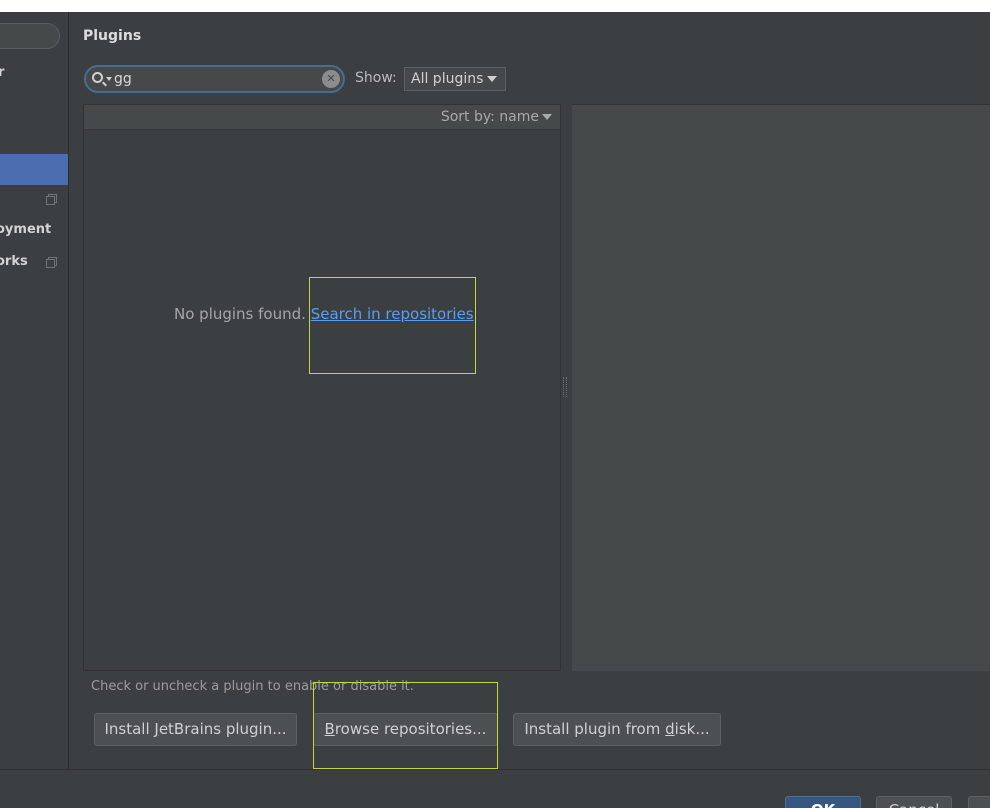 The image size is (990, 808). What do you see at coordinates (914, 802) in the screenshot?
I see `cancel-button: Cancel` at bounding box center [914, 802].